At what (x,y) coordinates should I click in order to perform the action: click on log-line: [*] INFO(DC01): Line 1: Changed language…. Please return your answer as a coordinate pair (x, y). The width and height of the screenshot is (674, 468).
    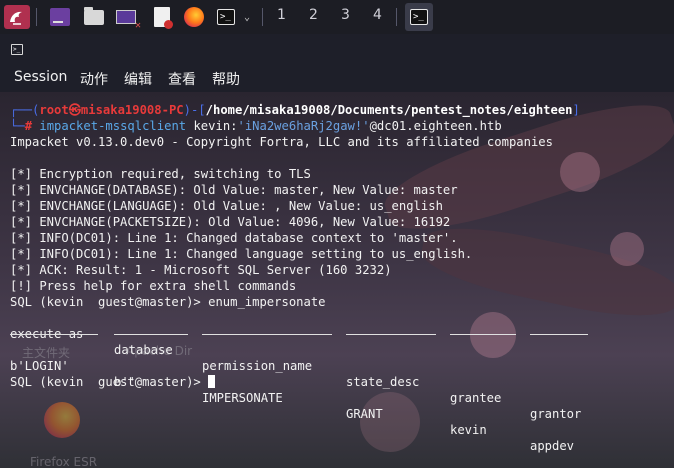
    Looking at the image, I should click on (241, 254).